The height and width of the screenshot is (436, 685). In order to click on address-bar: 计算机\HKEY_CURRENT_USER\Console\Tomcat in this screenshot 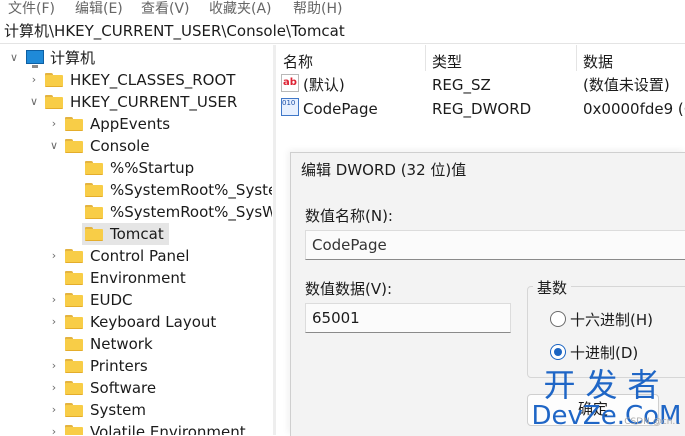, I will do `click(342, 31)`.